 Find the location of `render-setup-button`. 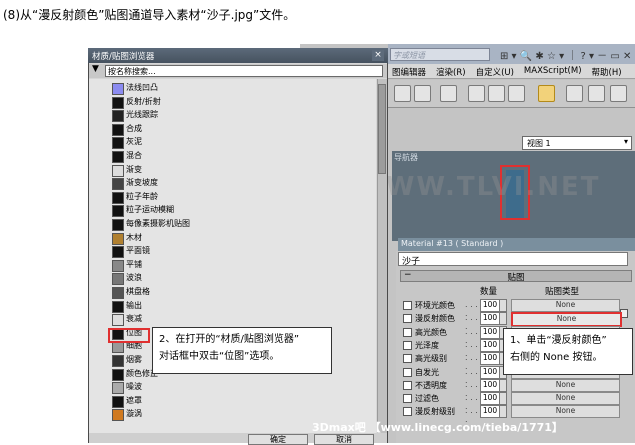

render-setup-button is located at coordinates (574, 93).